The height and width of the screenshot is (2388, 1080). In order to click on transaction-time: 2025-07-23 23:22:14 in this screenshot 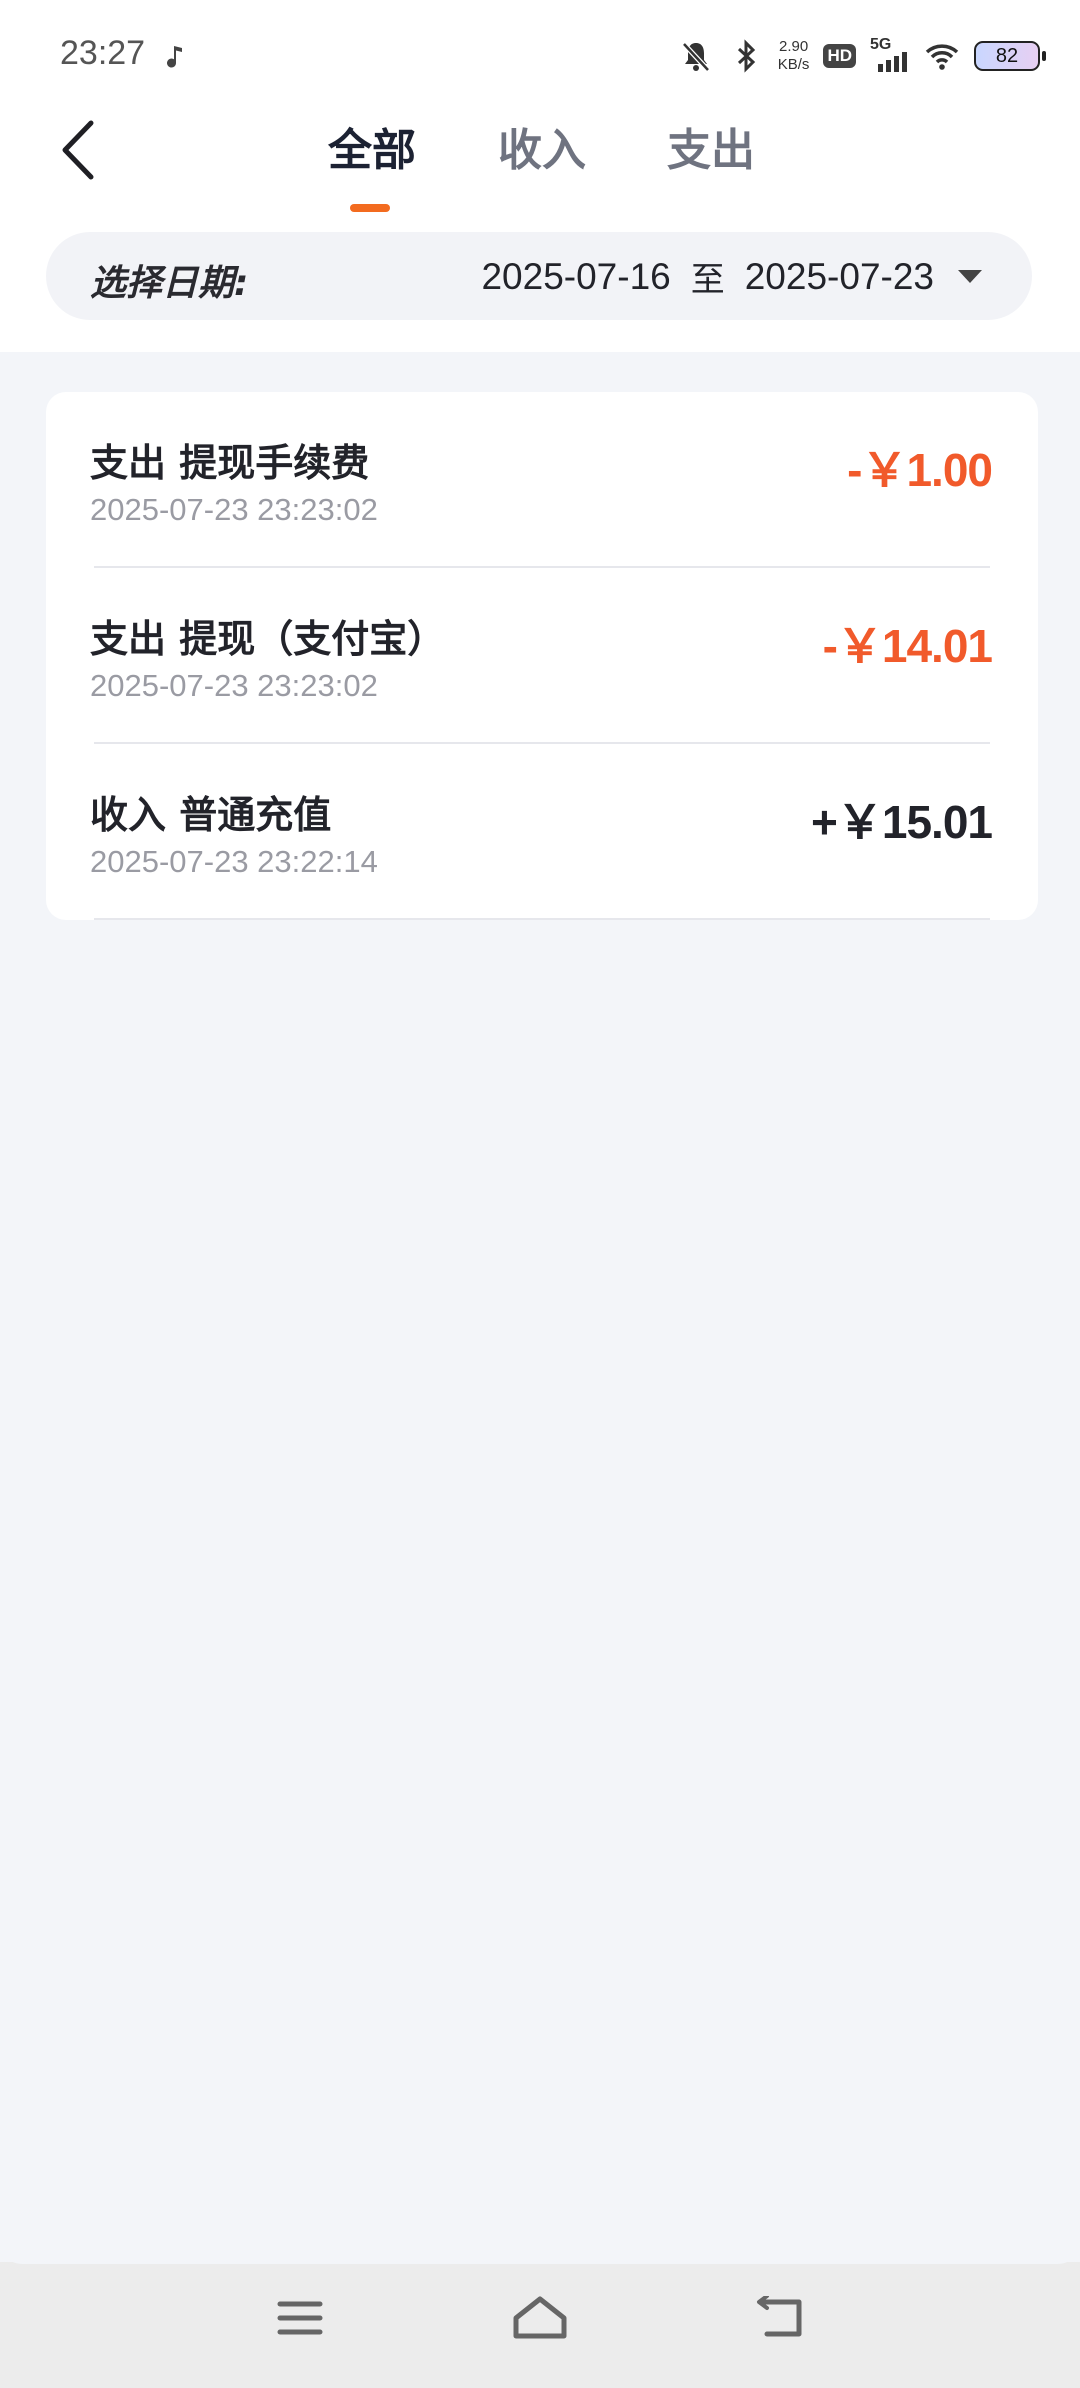, I will do `click(234, 861)`.